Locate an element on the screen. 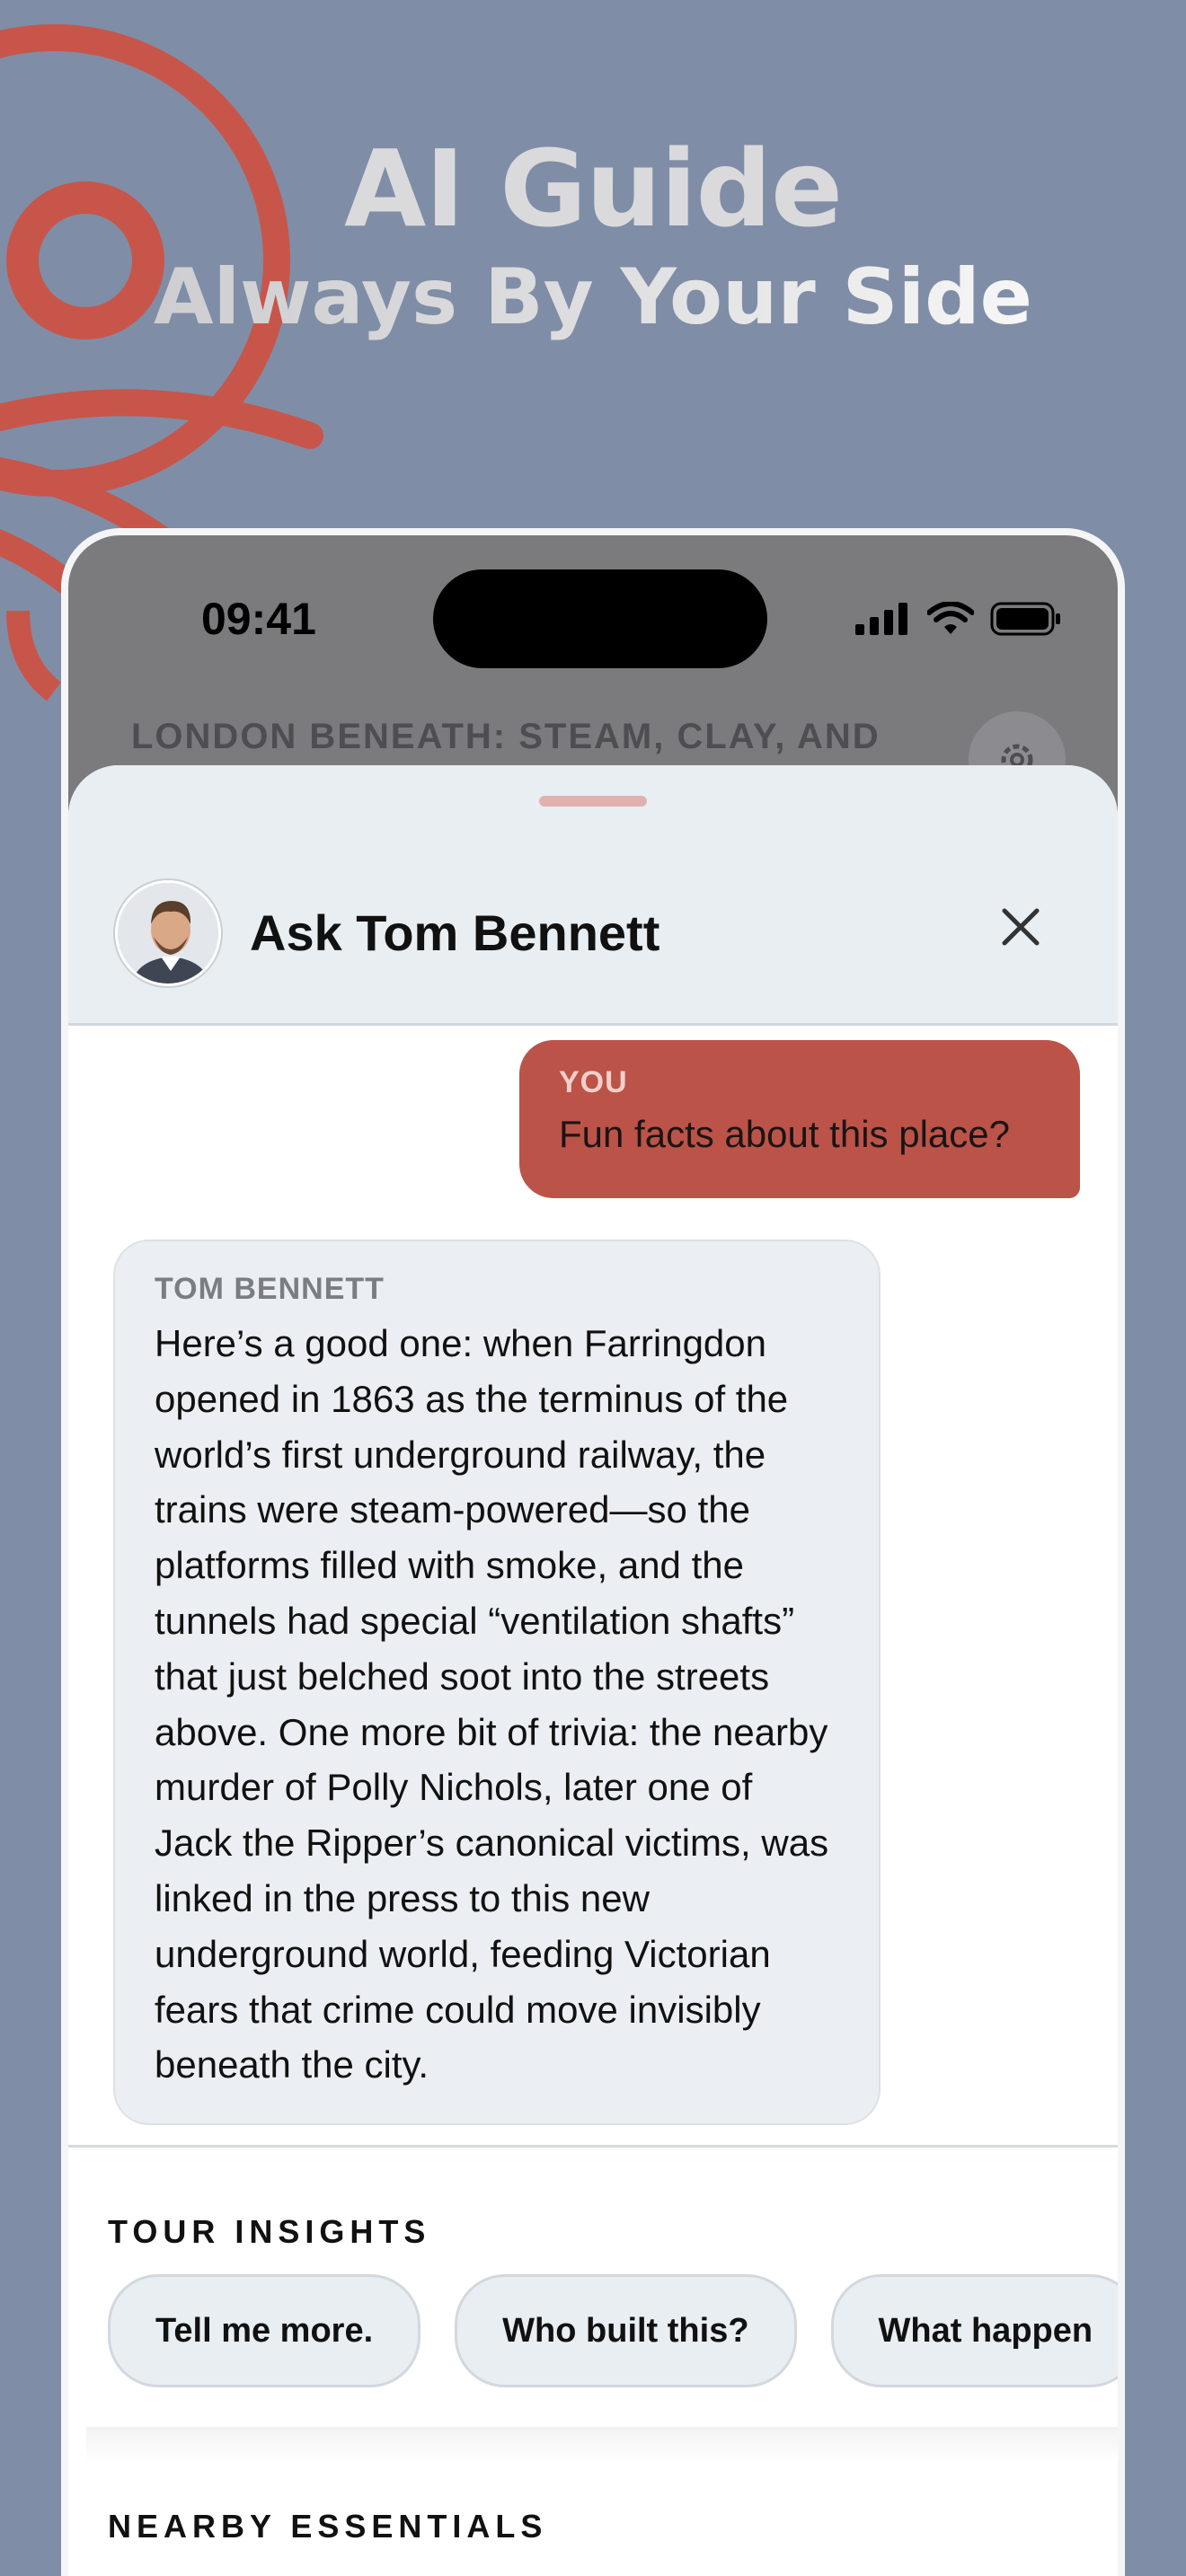 The image size is (1186, 2576). user-message-bubble: YOU Fun facts about this place? is located at coordinates (799, 1119).